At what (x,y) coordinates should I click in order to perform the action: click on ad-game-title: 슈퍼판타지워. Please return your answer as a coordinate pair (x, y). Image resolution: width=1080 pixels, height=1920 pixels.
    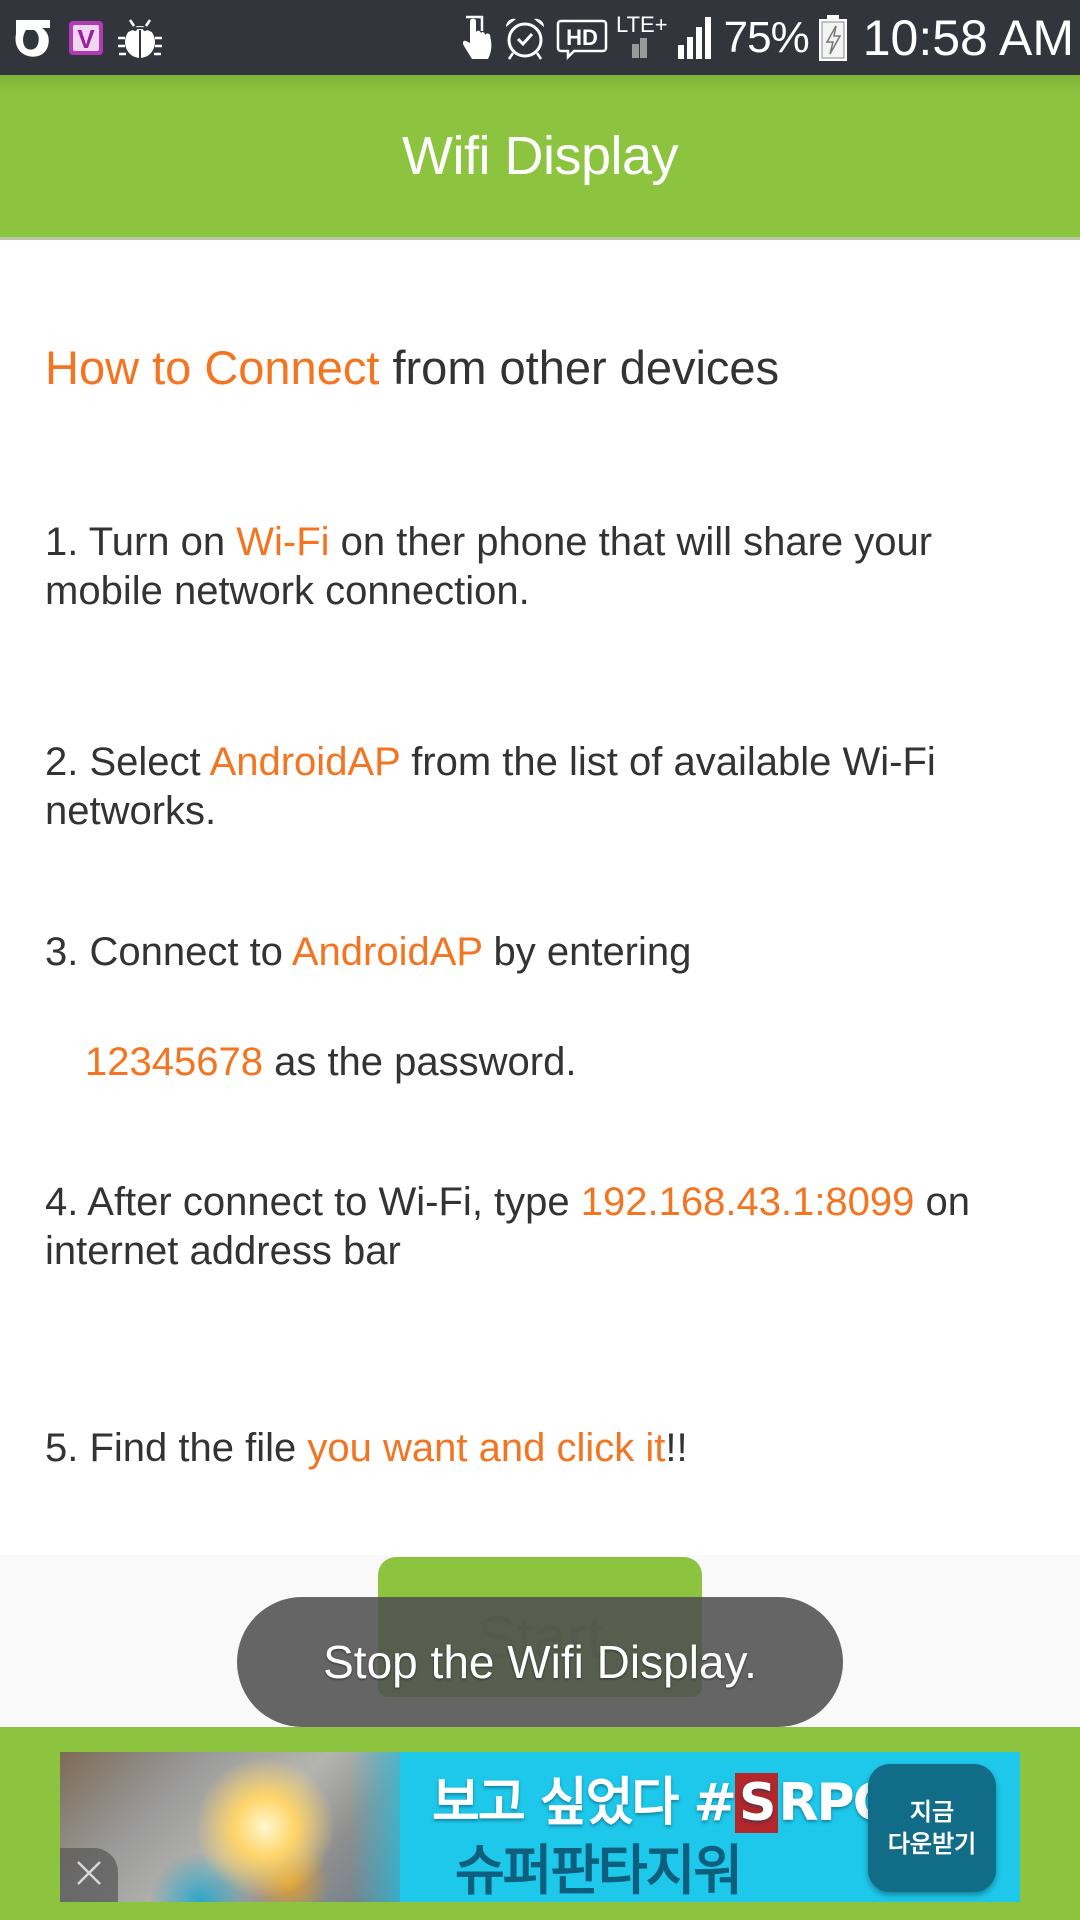
    Looking at the image, I should click on (599, 1870).